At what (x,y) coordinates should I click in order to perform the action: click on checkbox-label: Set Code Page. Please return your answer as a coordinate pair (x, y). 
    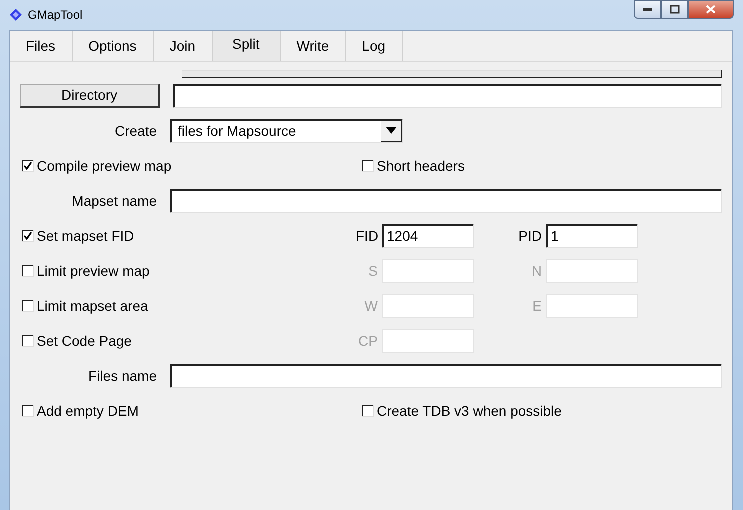
    Looking at the image, I should click on (84, 340).